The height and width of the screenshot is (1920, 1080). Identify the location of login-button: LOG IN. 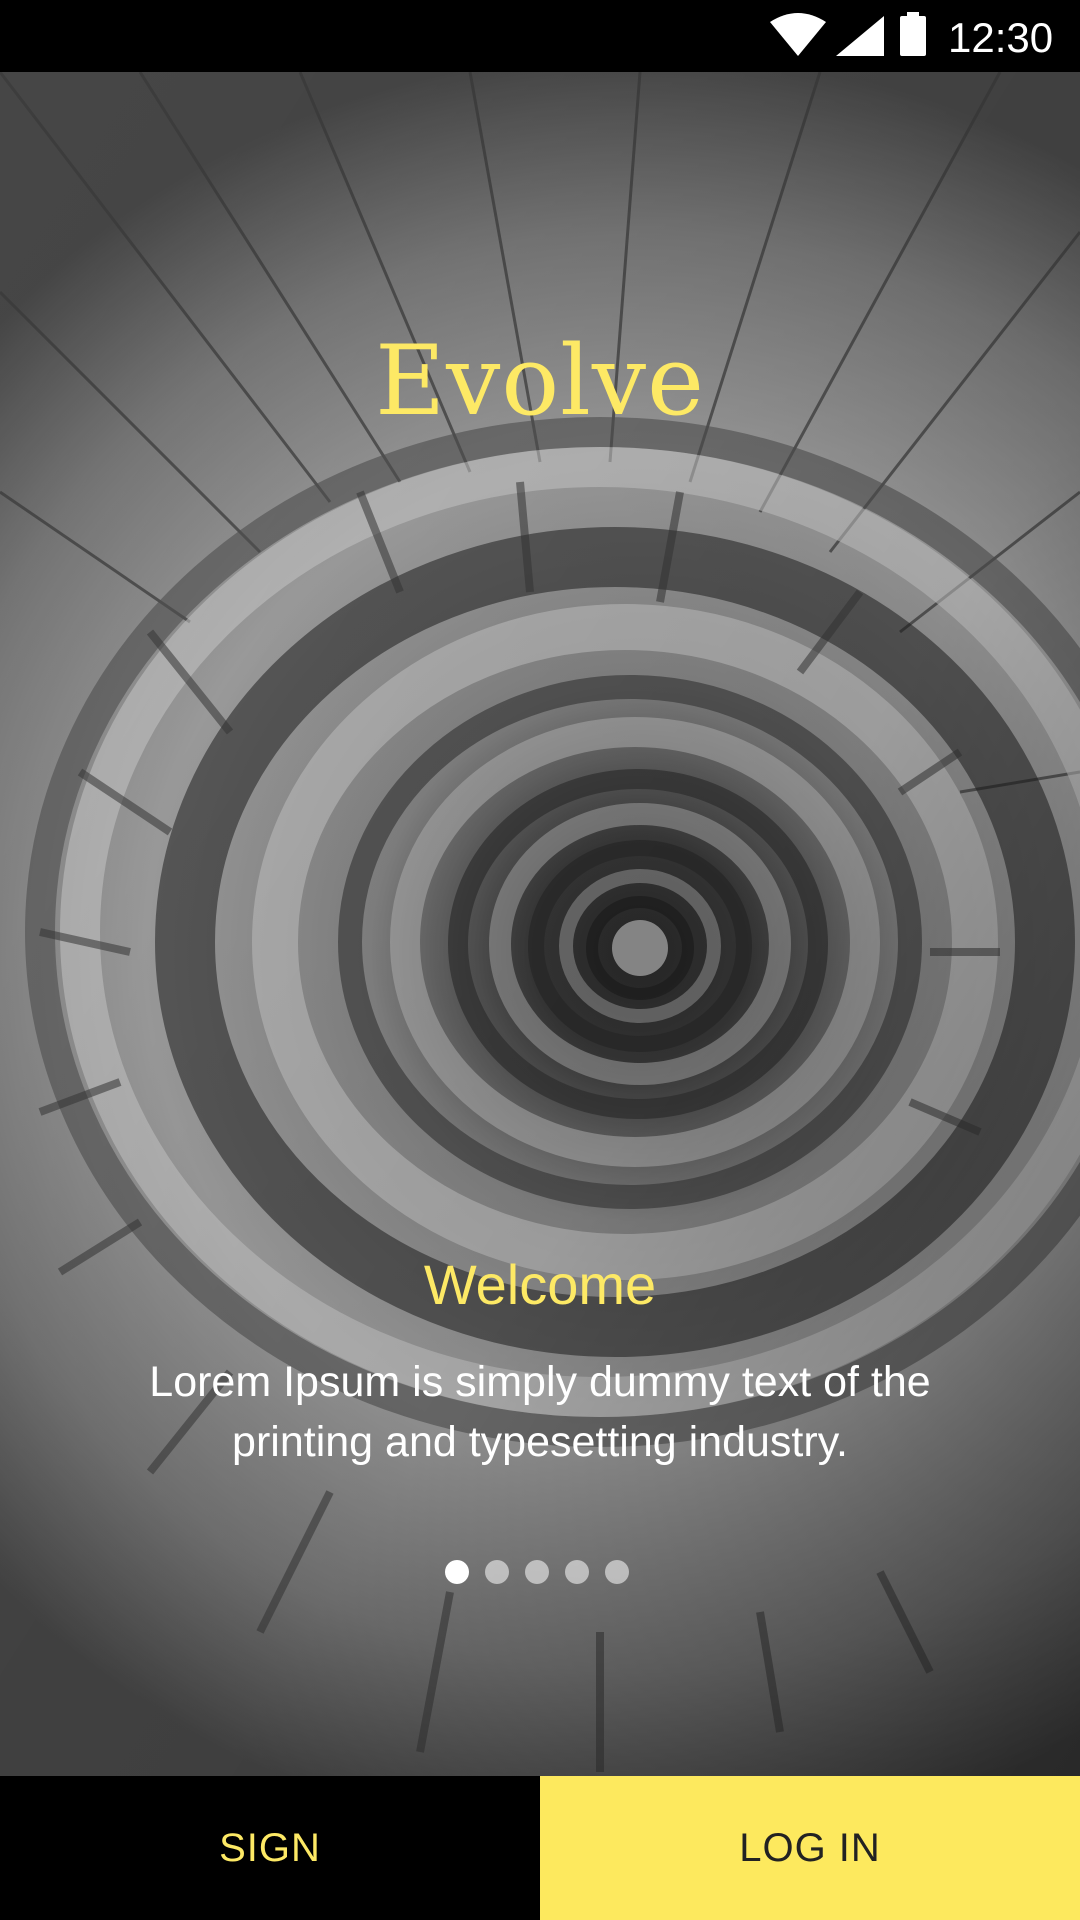
(810, 1848).